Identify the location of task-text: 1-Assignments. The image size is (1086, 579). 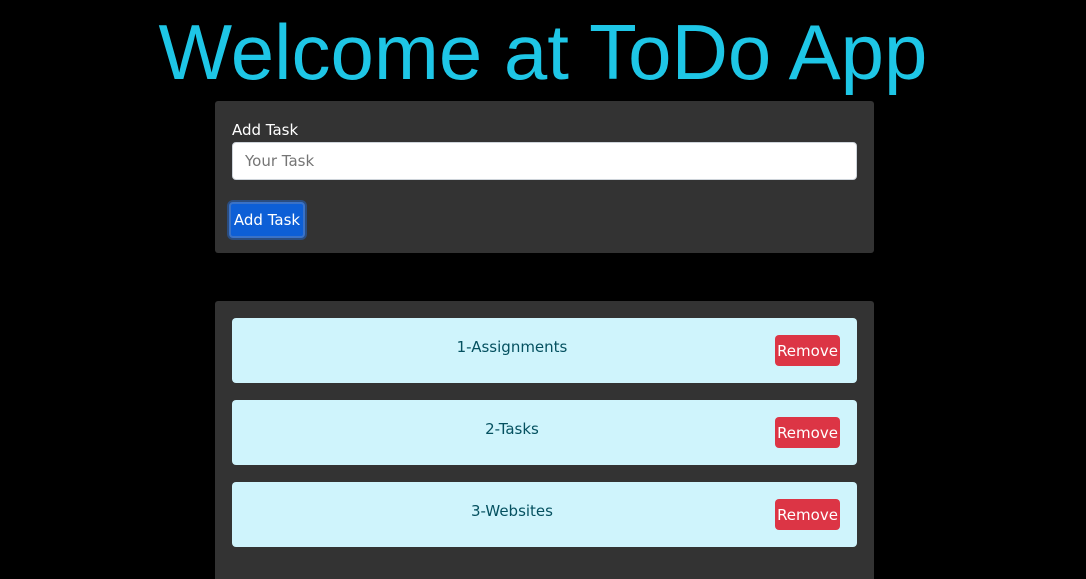
(512, 347).